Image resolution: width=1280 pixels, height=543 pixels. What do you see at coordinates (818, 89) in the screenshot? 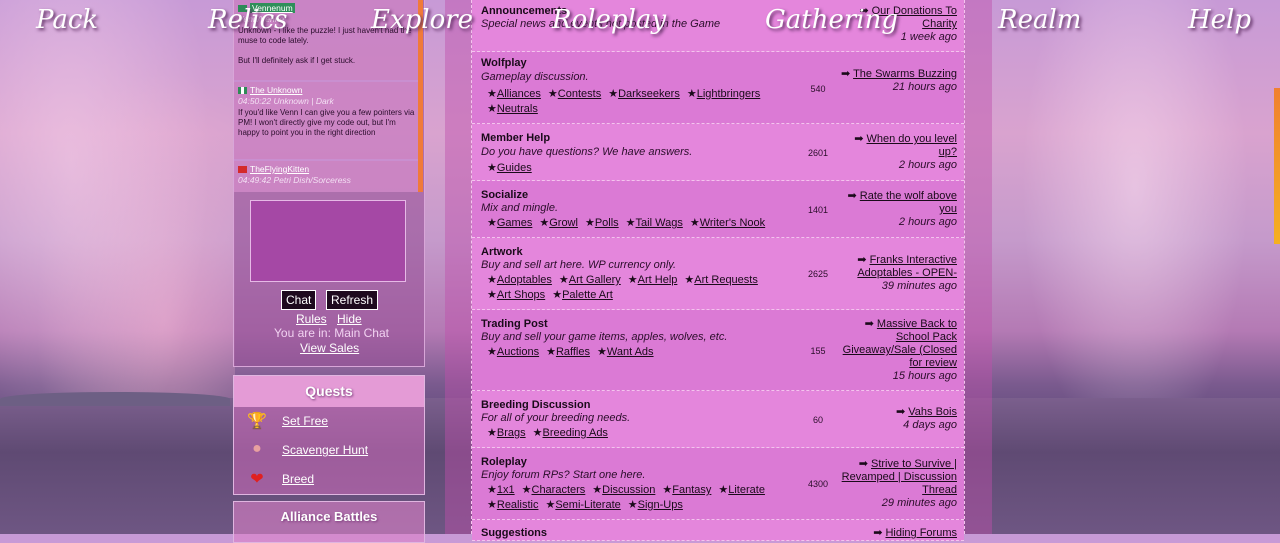
I see `post-count: 540` at bounding box center [818, 89].